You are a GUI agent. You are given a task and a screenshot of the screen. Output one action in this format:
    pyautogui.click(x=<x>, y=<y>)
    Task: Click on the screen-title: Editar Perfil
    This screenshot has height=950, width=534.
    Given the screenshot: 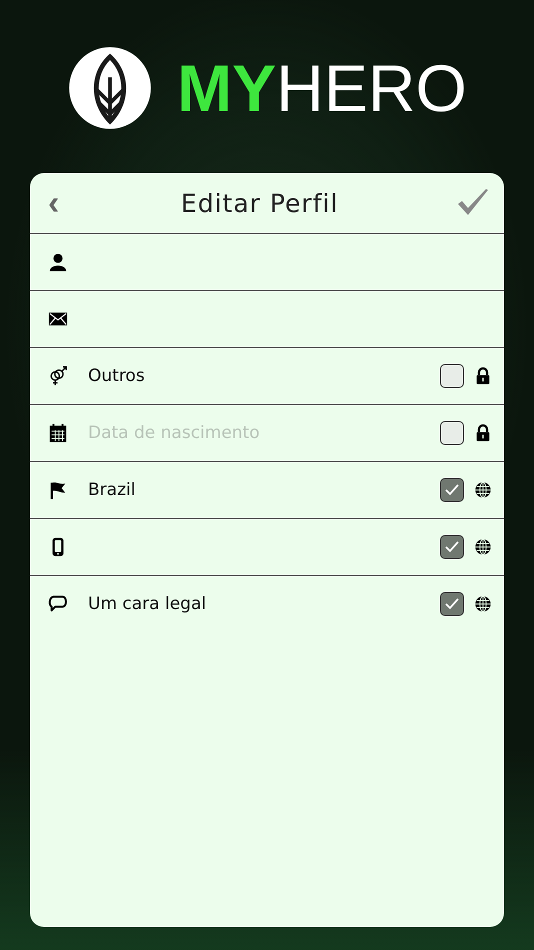 What is the action you would take?
    pyautogui.click(x=259, y=203)
    